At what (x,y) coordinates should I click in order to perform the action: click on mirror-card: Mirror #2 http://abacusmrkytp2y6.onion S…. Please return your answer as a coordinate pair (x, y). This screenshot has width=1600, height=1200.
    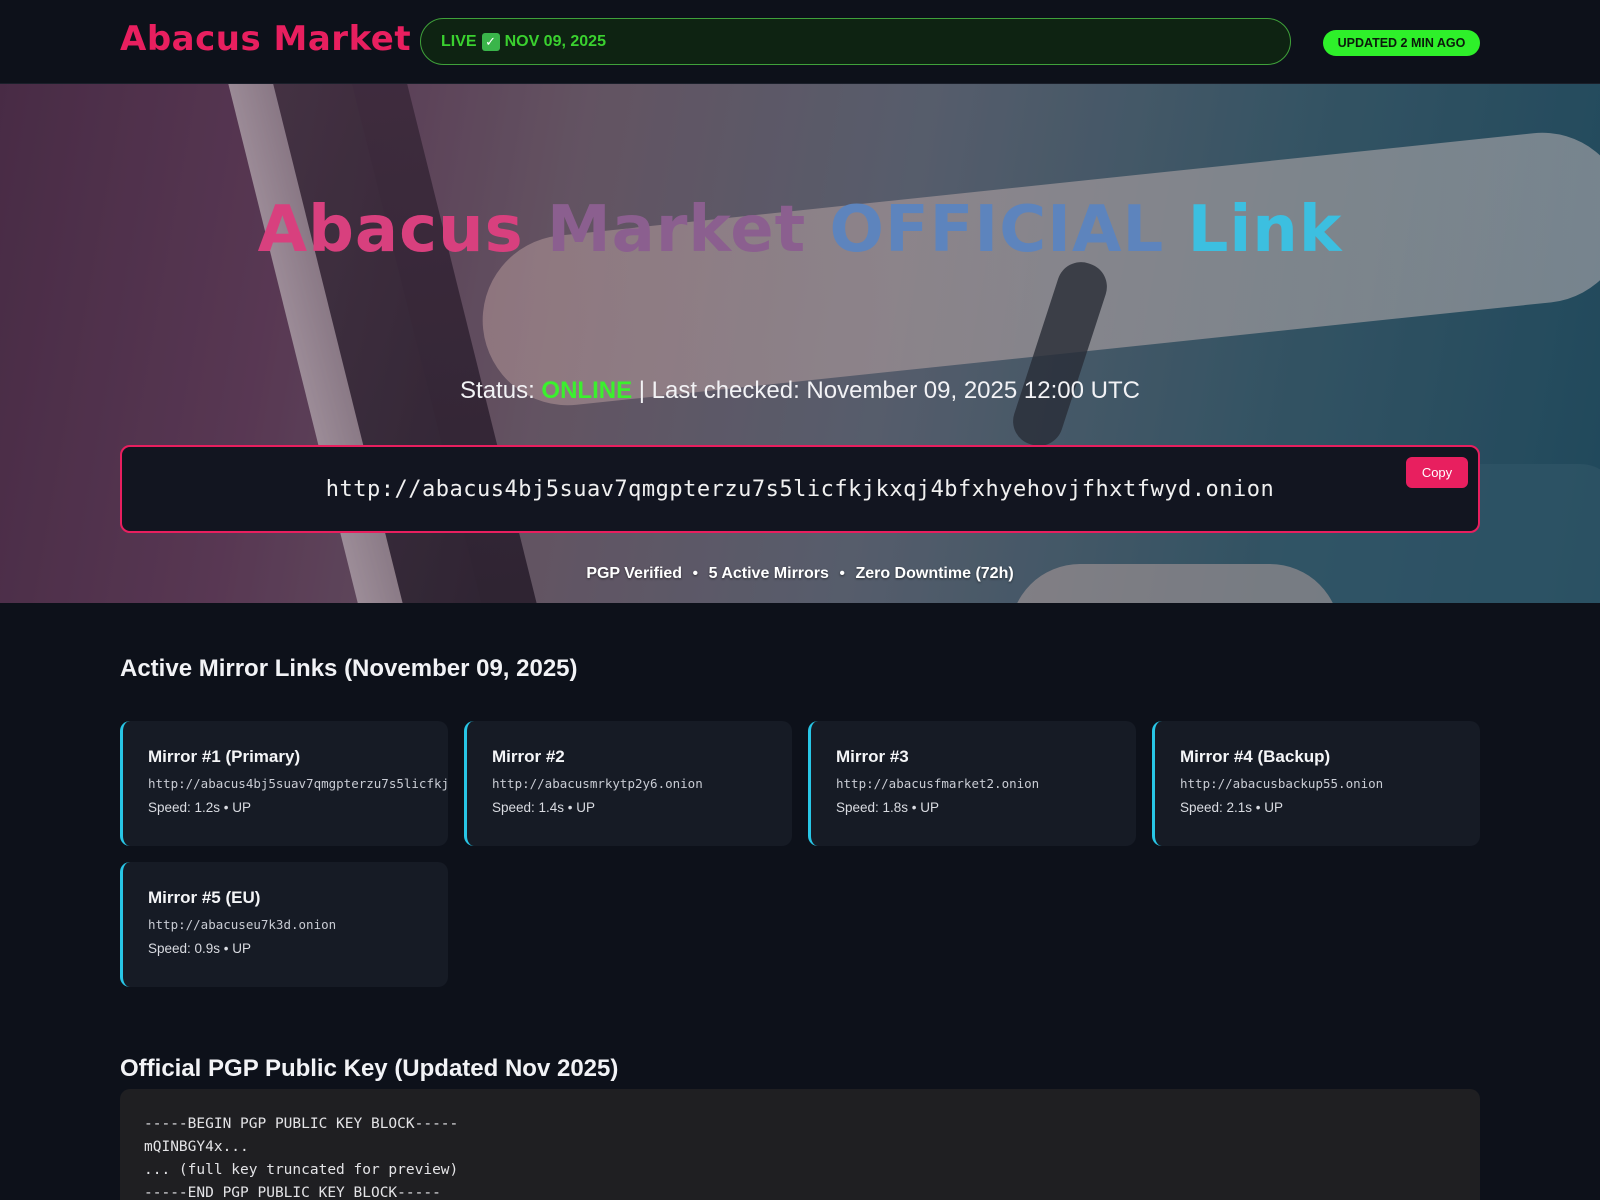
    Looking at the image, I should click on (628, 783).